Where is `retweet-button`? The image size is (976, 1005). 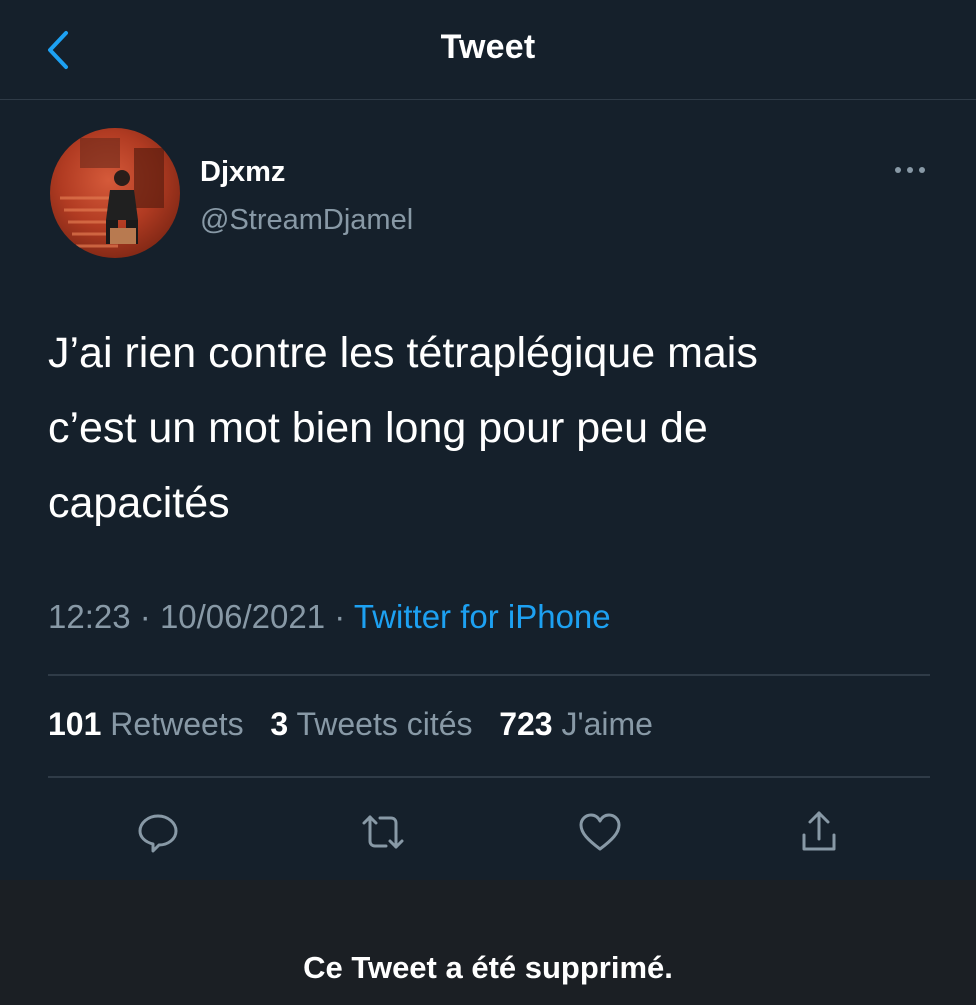
retweet-button is located at coordinates (383, 832).